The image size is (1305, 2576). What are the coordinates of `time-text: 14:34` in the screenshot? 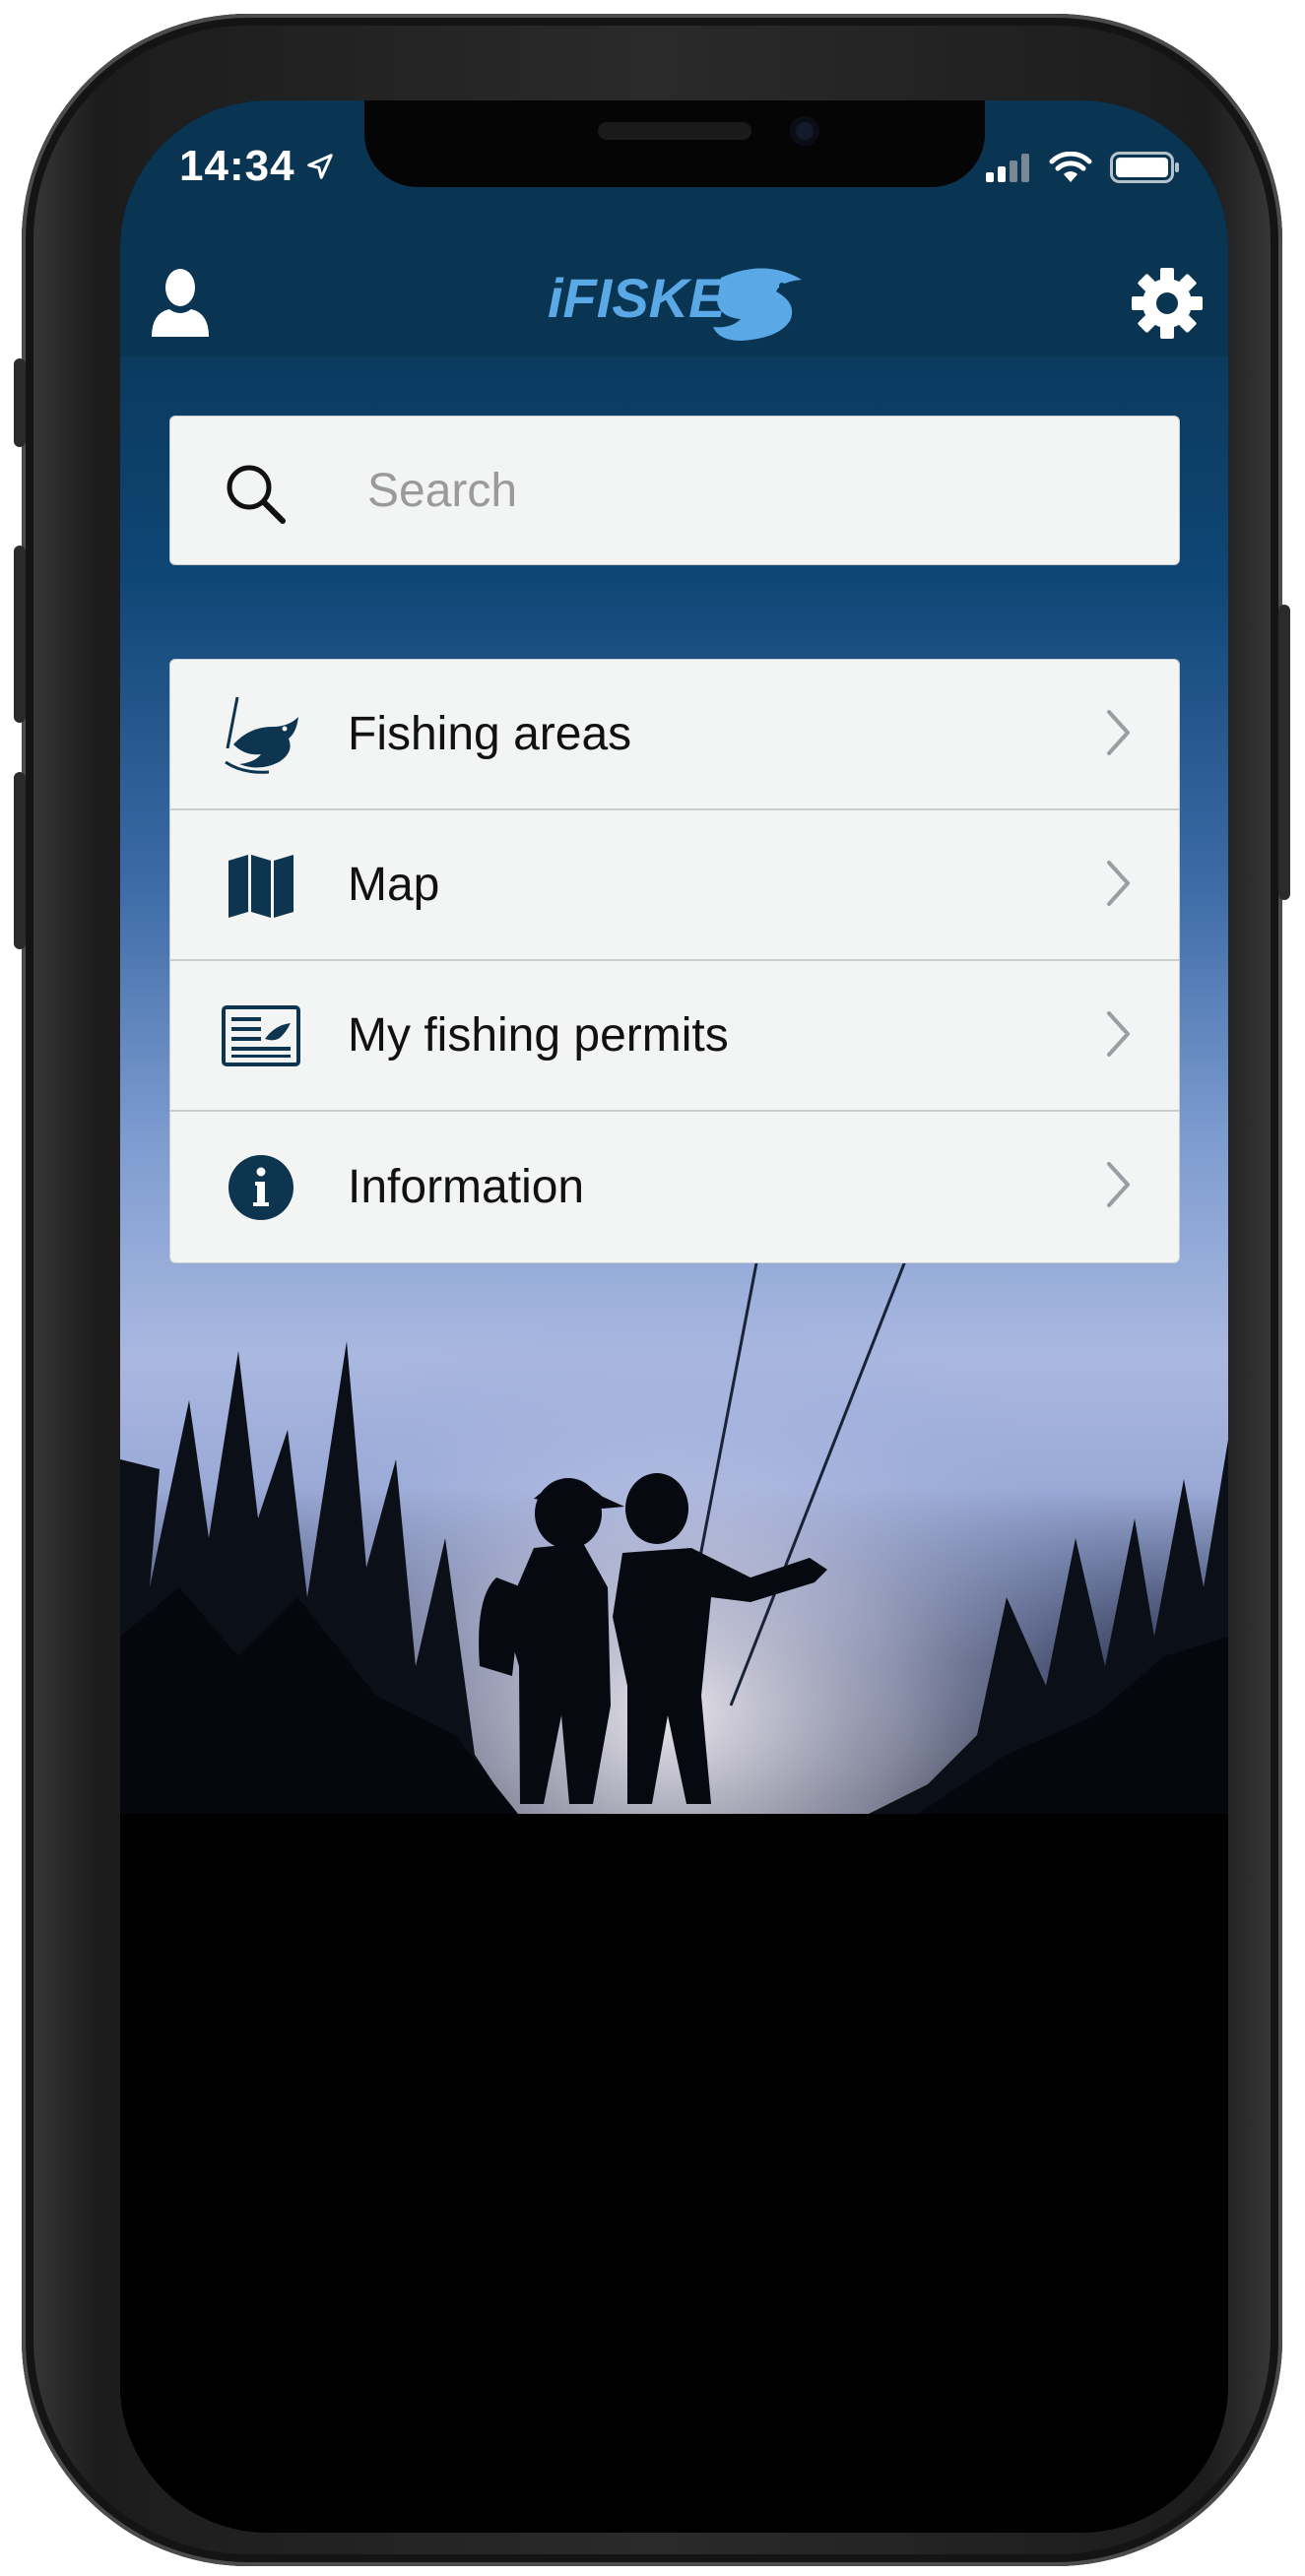 It's located at (237, 166).